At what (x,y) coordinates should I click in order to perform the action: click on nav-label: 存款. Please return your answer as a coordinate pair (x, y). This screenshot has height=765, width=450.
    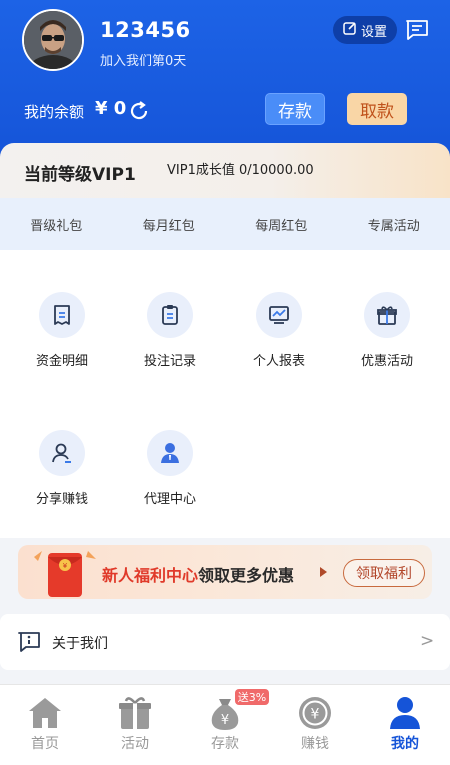
    Looking at the image, I should click on (225, 744).